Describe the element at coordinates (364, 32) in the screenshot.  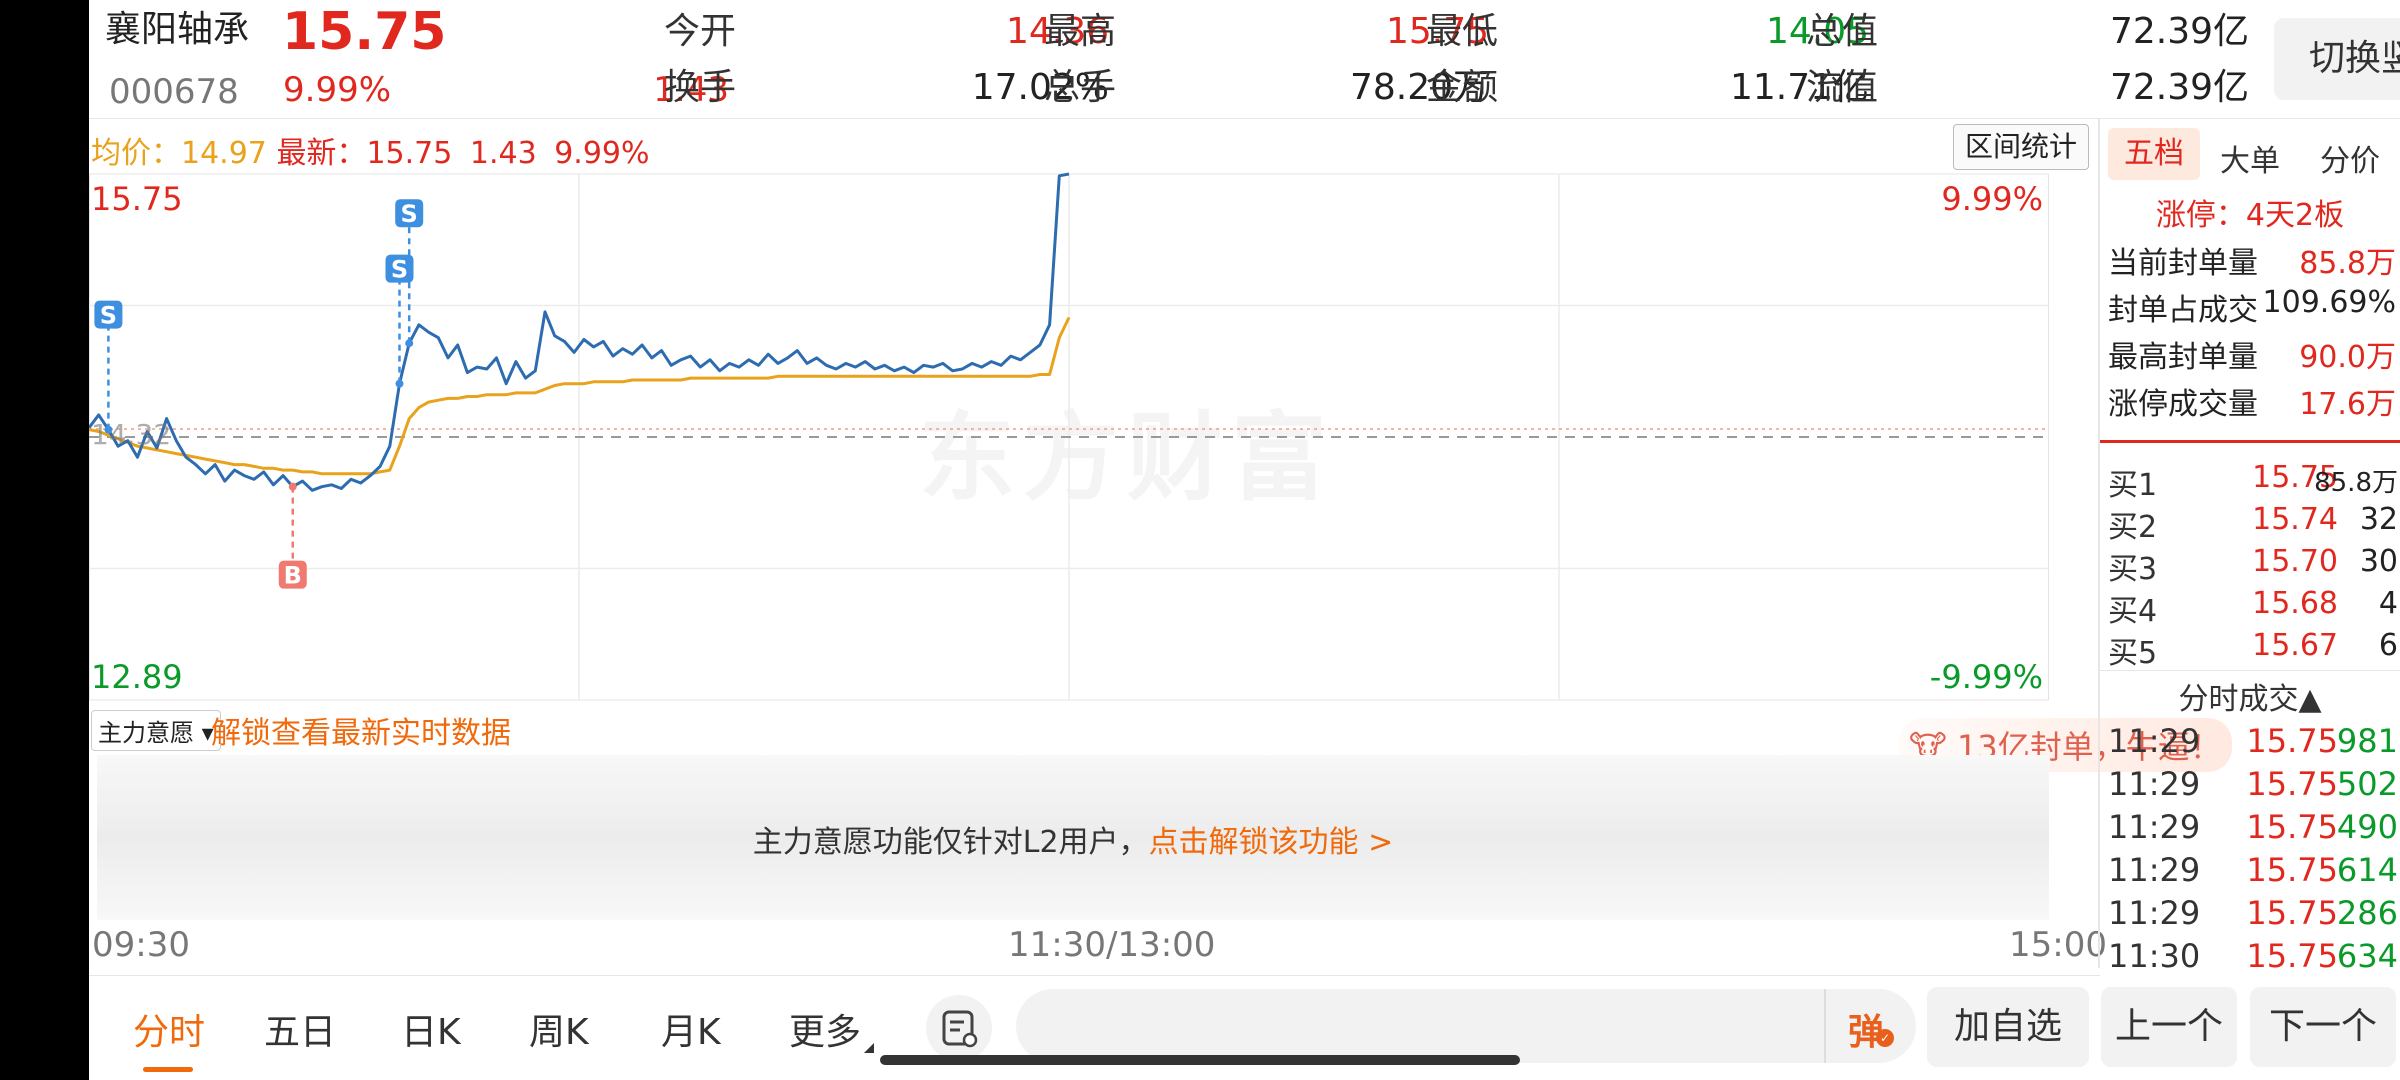
I see `stock-price: 15.75` at that location.